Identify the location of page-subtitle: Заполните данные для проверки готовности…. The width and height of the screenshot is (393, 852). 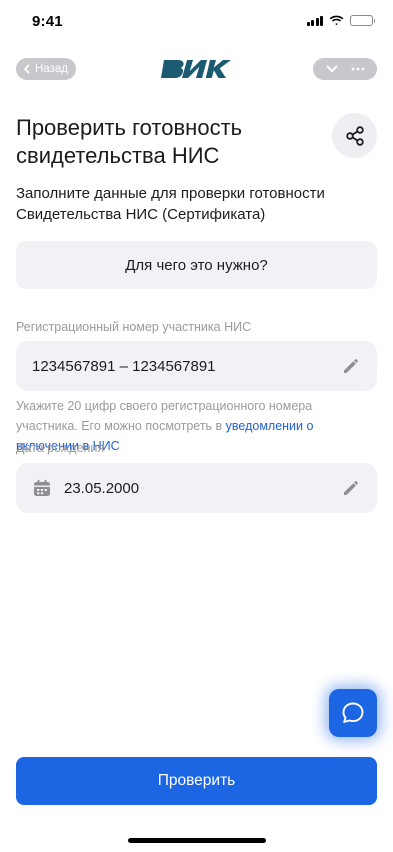
(170, 204).